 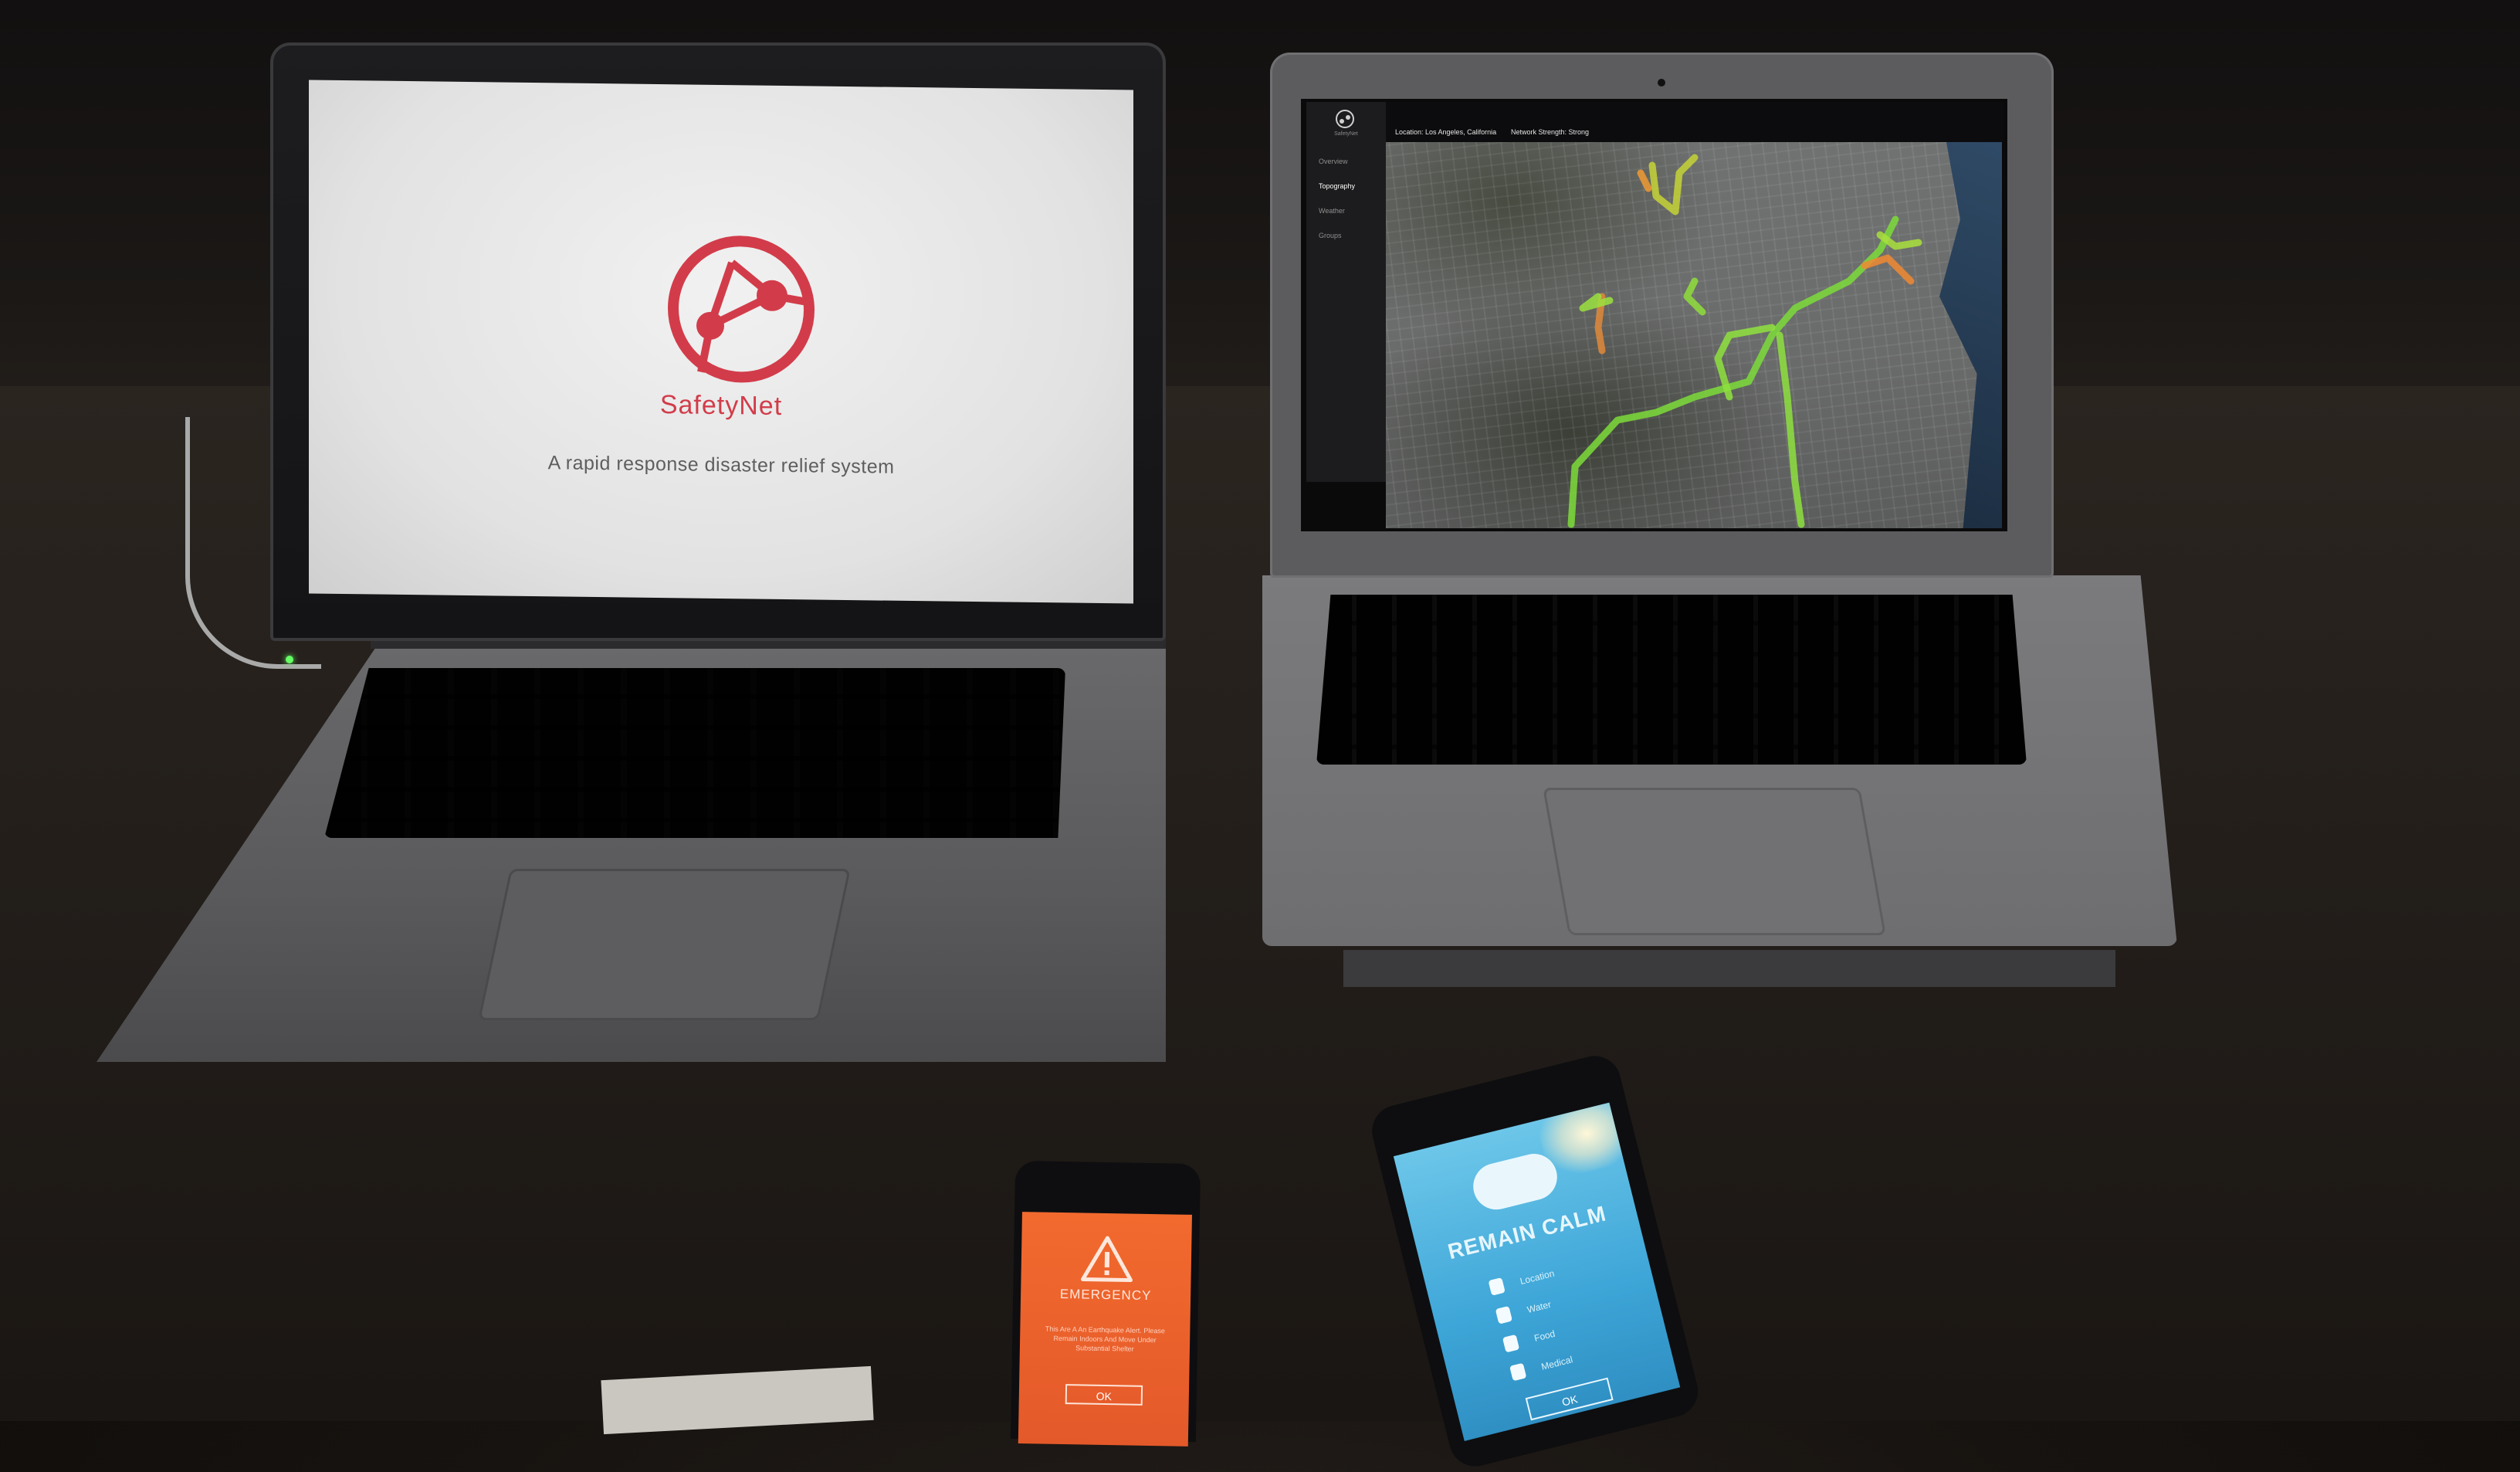 I want to click on remain-calm-title: REMAIN CALM, so click(x=1527, y=1232).